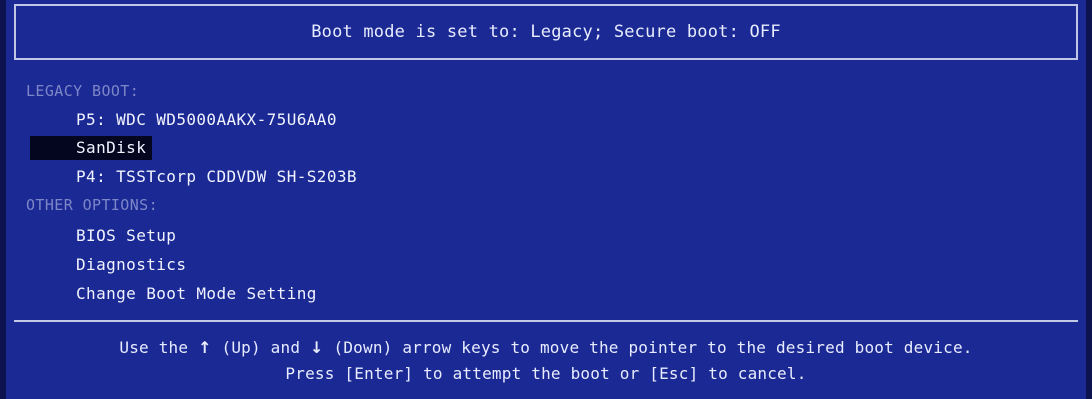 This screenshot has height=399, width=1092. Describe the element at coordinates (317, 347) in the screenshot. I see `down-arrow-icon: ↓` at that location.